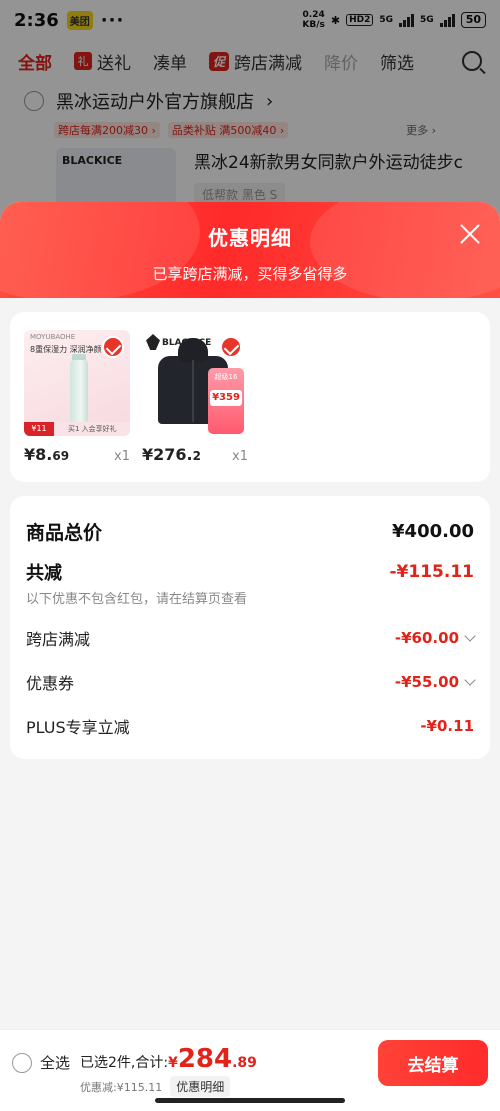 The width and height of the screenshot is (500, 1111). Describe the element at coordinates (251, 682) in the screenshot. I see `discount-row-coupon: 优惠券 -¥55.00` at that location.